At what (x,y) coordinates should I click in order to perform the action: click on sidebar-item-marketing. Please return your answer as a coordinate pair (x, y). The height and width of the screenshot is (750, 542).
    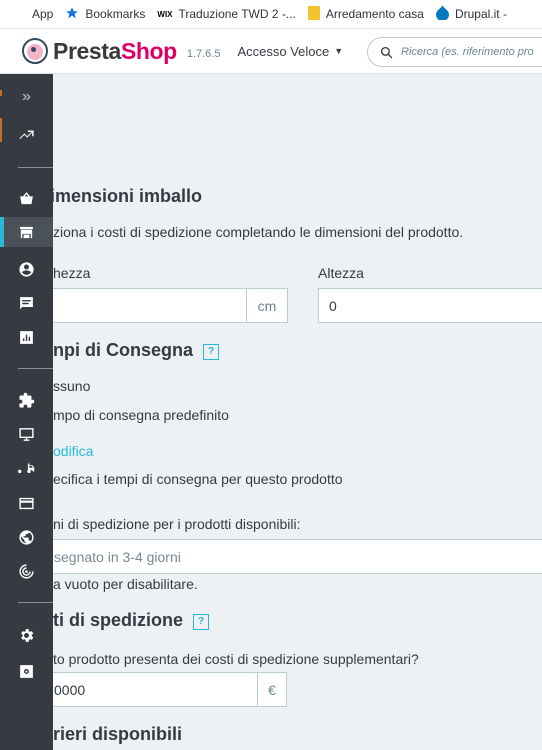
    Looking at the image, I should click on (26, 571).